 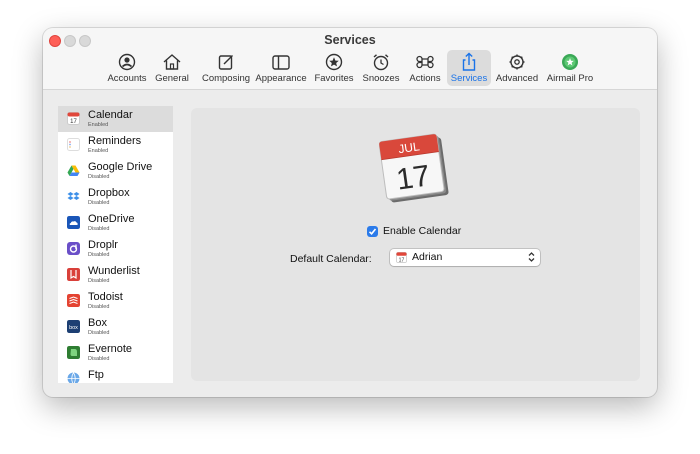 What do you see at coordinates (97, 323) in the screenshot?
I see `service-name: Box` at bounding box center [97, 323].